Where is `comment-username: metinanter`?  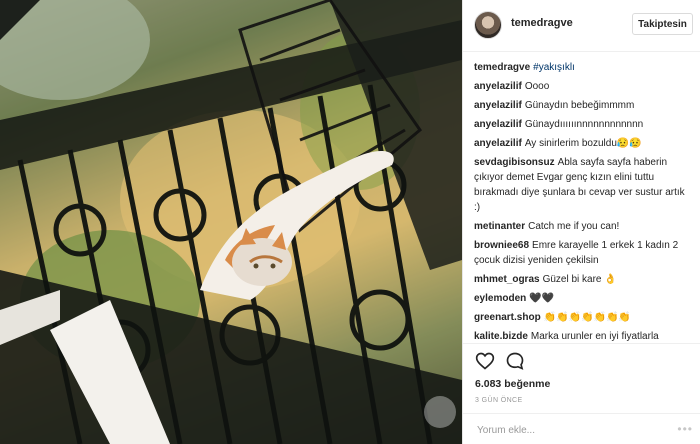
comment-username: metinanter is located at coordinates (499, 226).